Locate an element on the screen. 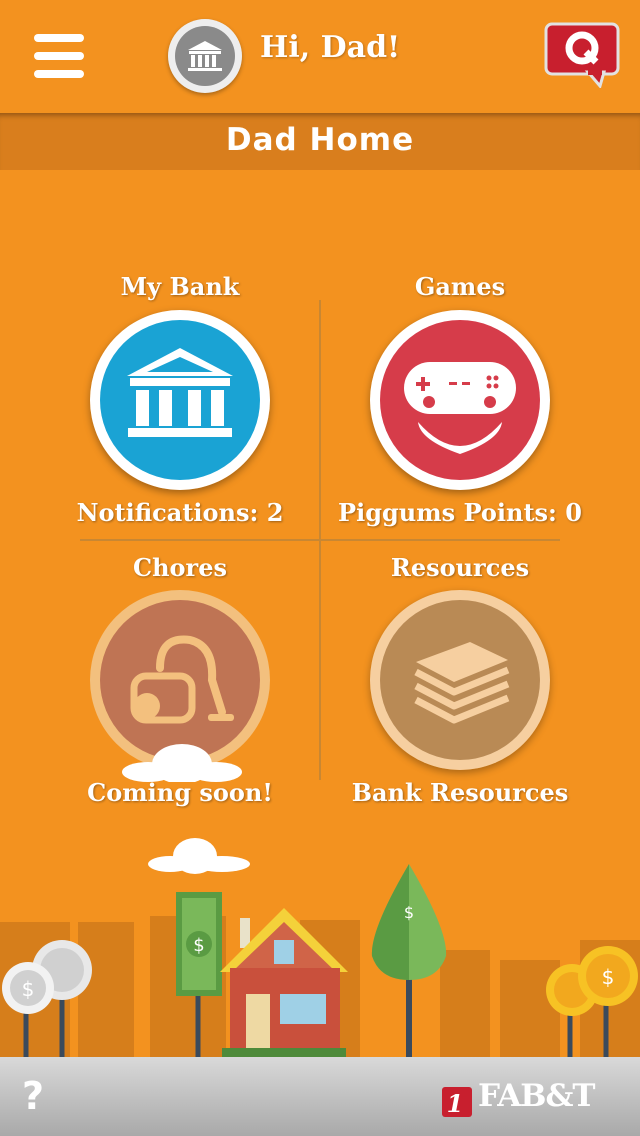 Image resolution: width=640 pixels, height=1136 pixels. my-bank-button is located at coordinates (180, 400).